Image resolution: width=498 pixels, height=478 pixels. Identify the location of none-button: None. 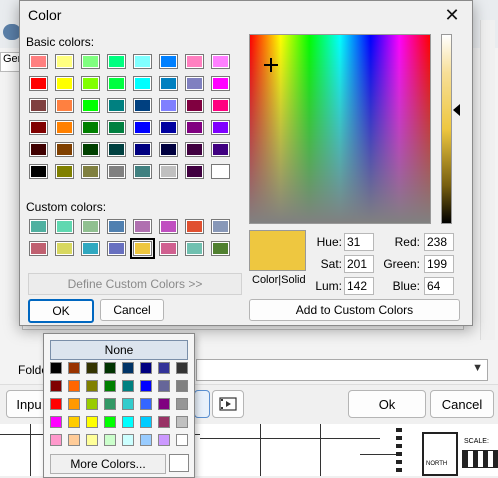
(119, 350).